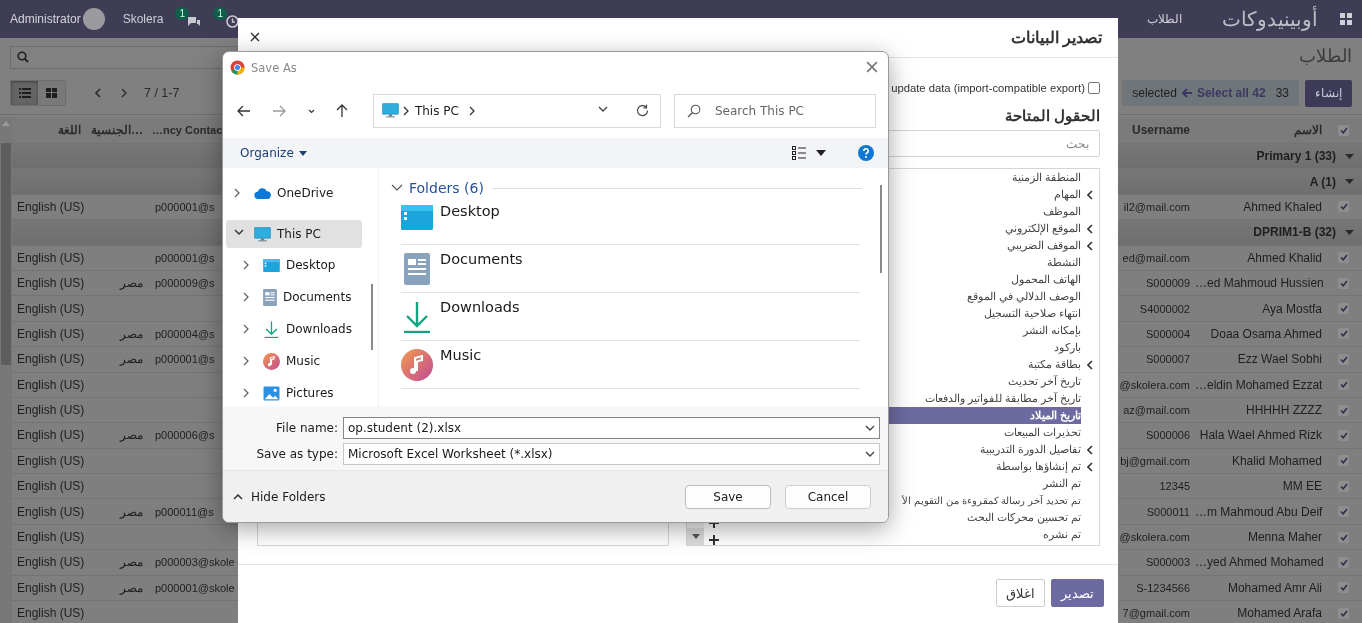 This screenshot has width=1362, height=623. What do you see at coordinates (1167, 359) in the screenshot?
I see `table-cell-text: S000007` at bounding box center [1167, 359].